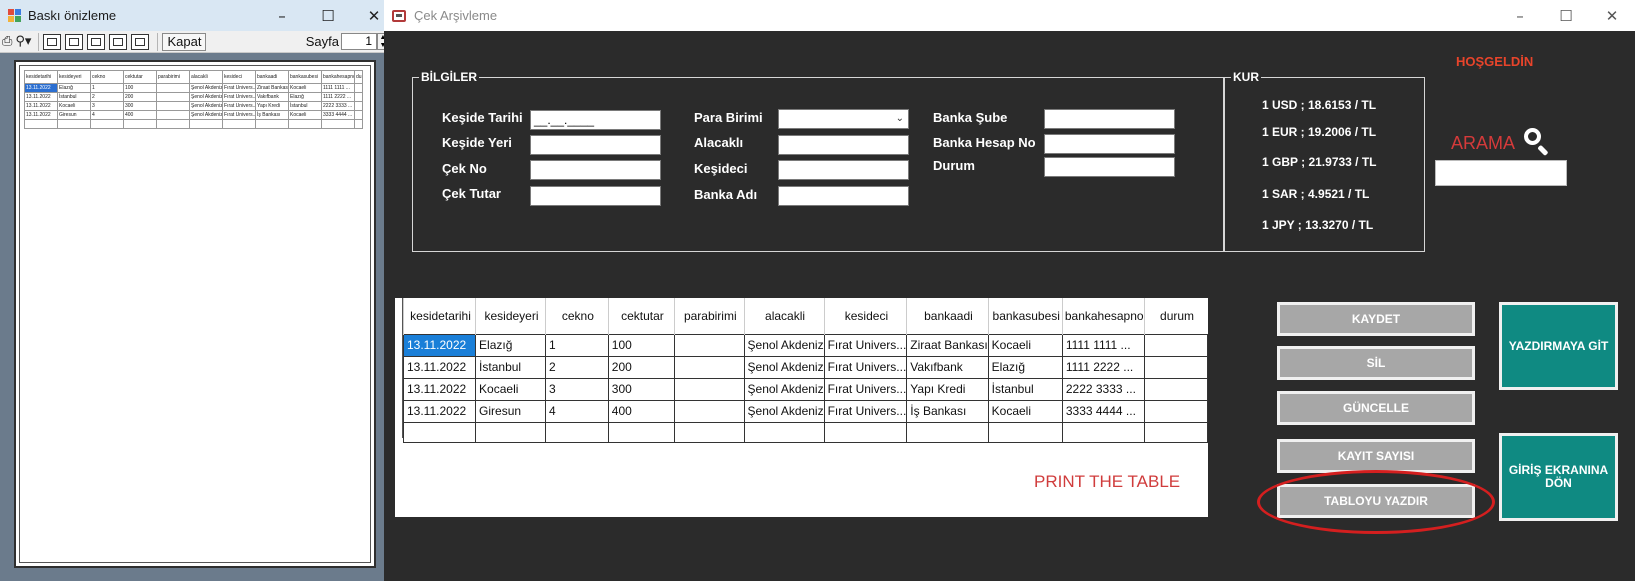 The image size is (1635, 581). What do you see at coordinates (1376, 456) in the screenshot?
I see `kayit-sayisi-button: KAYIT SAYISI` at bounding box center [1376, 456].